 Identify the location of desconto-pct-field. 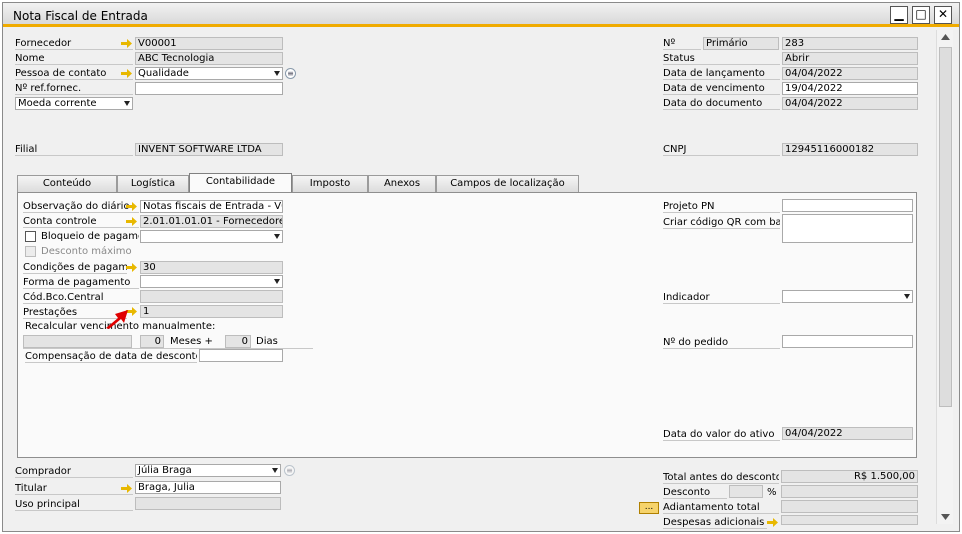
(746, 491).